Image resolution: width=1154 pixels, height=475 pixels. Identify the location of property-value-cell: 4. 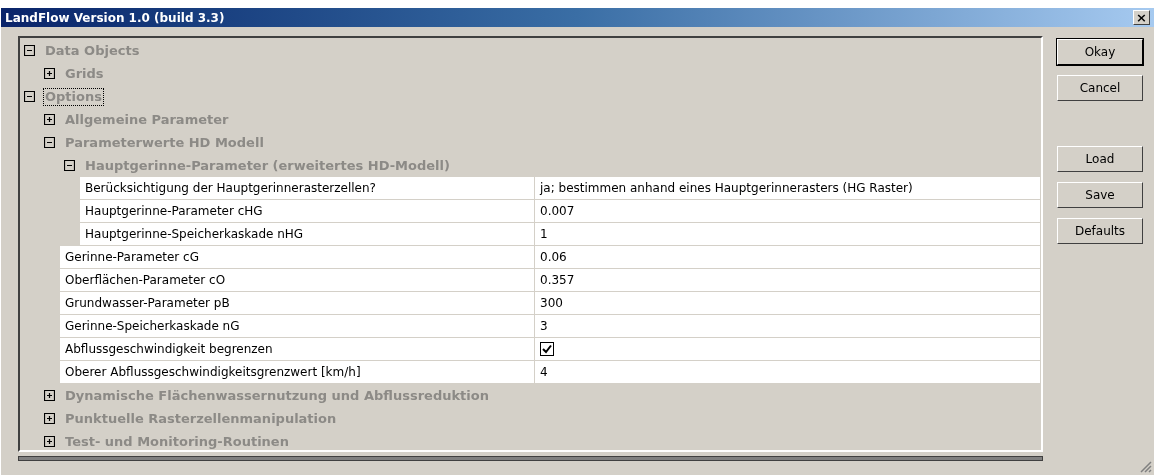
(787, 372).